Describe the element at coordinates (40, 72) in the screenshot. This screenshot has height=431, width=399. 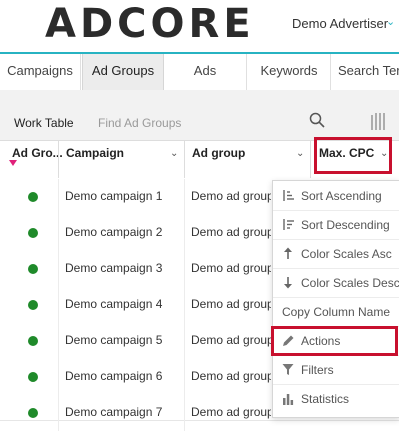
I see `tab-campaigns: Campaigns` at that location.